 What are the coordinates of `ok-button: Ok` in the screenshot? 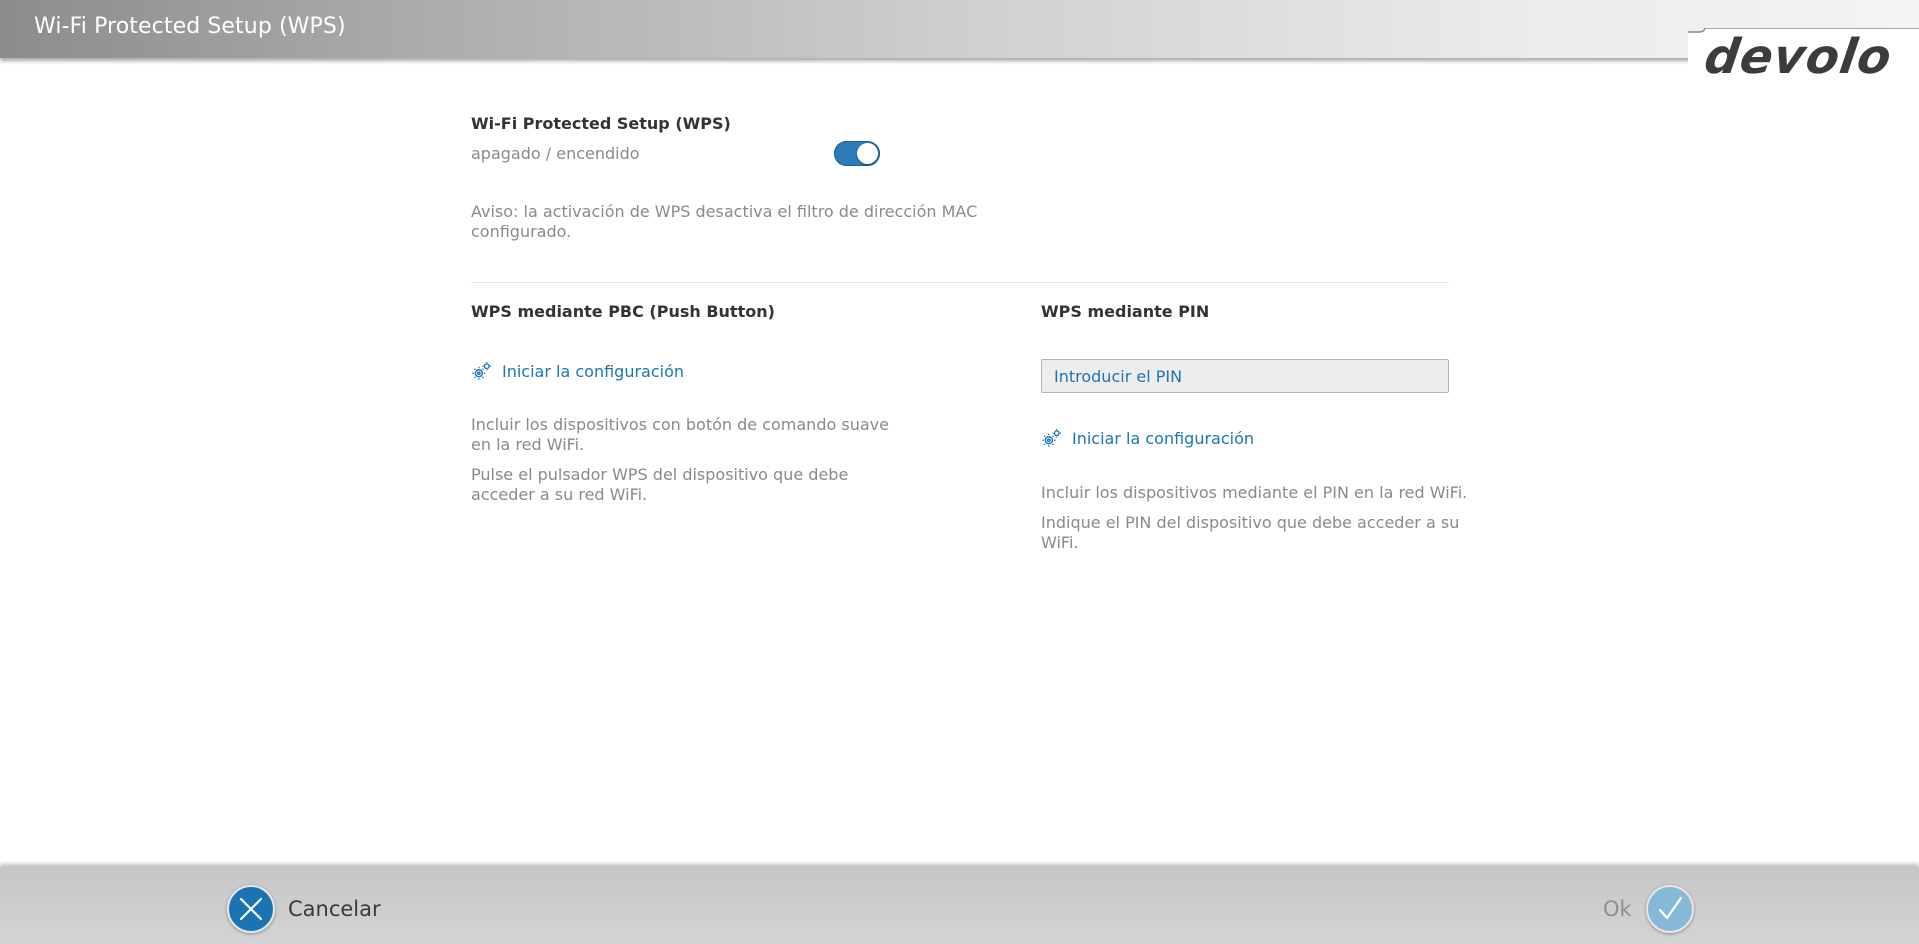 It's located at (1648, 909).